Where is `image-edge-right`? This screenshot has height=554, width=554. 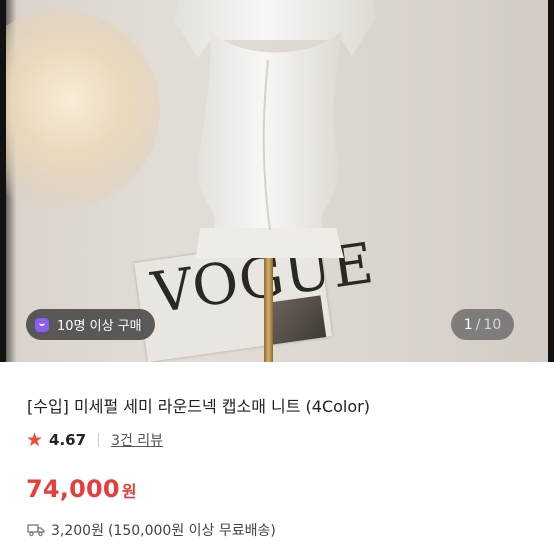
image-edge-right is located at coordinates (551, 181).